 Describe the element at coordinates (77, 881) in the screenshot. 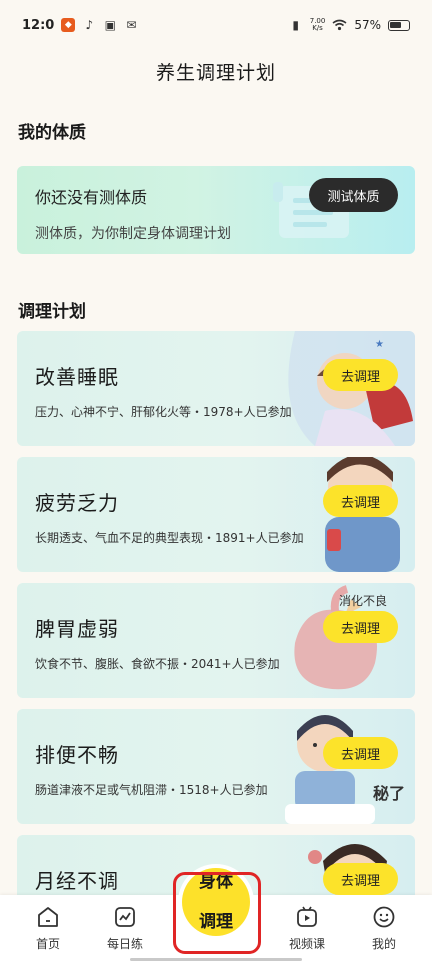

I see `plan-name: 月经不调` at that location.